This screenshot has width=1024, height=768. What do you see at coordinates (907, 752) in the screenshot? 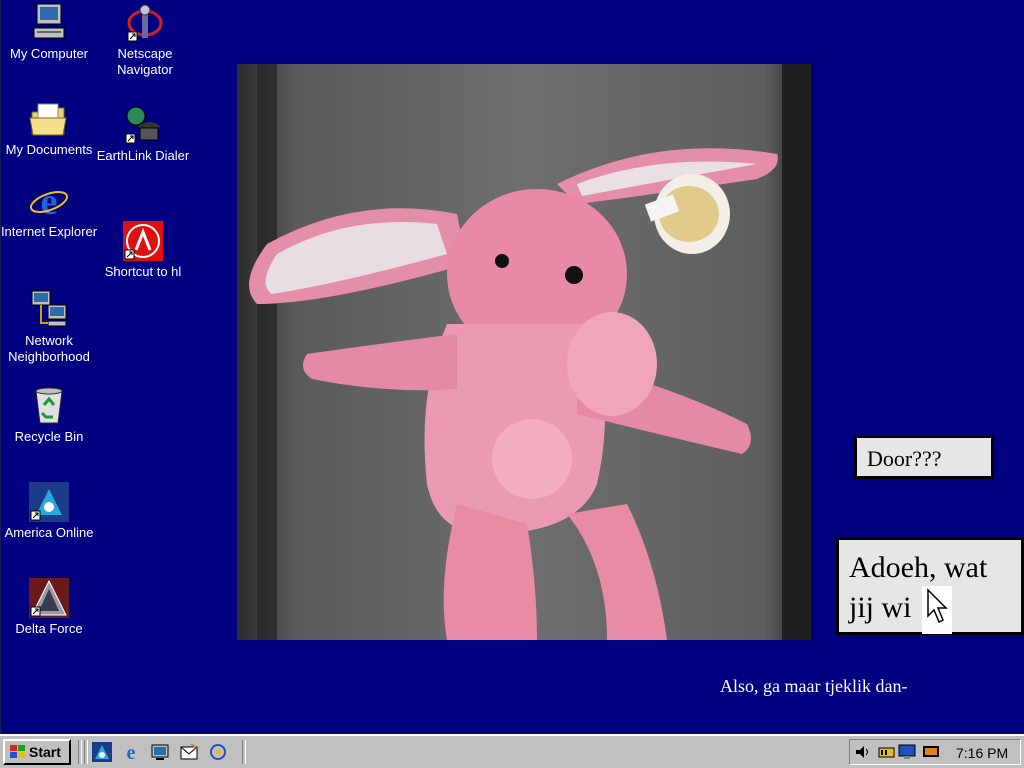
I see `display-settings-icon` at bounding box center [907, 752].